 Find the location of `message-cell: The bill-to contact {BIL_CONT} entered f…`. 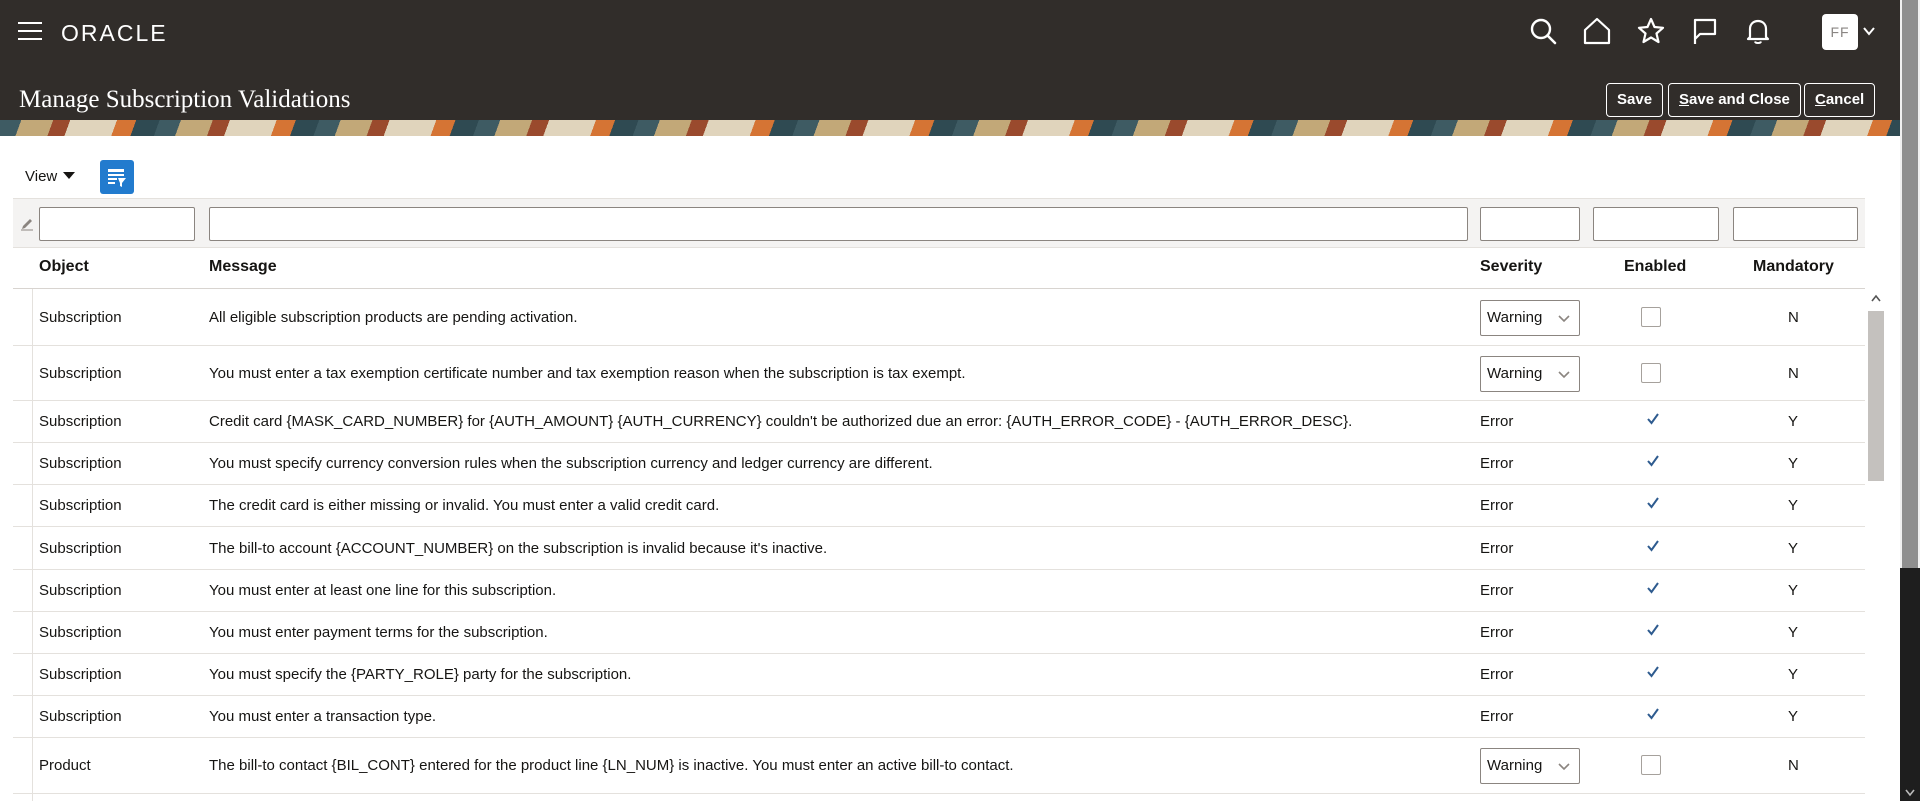

message-cell: The bill-to contact {BIL_CONT} entered f… is located at coordinates (611, 765).